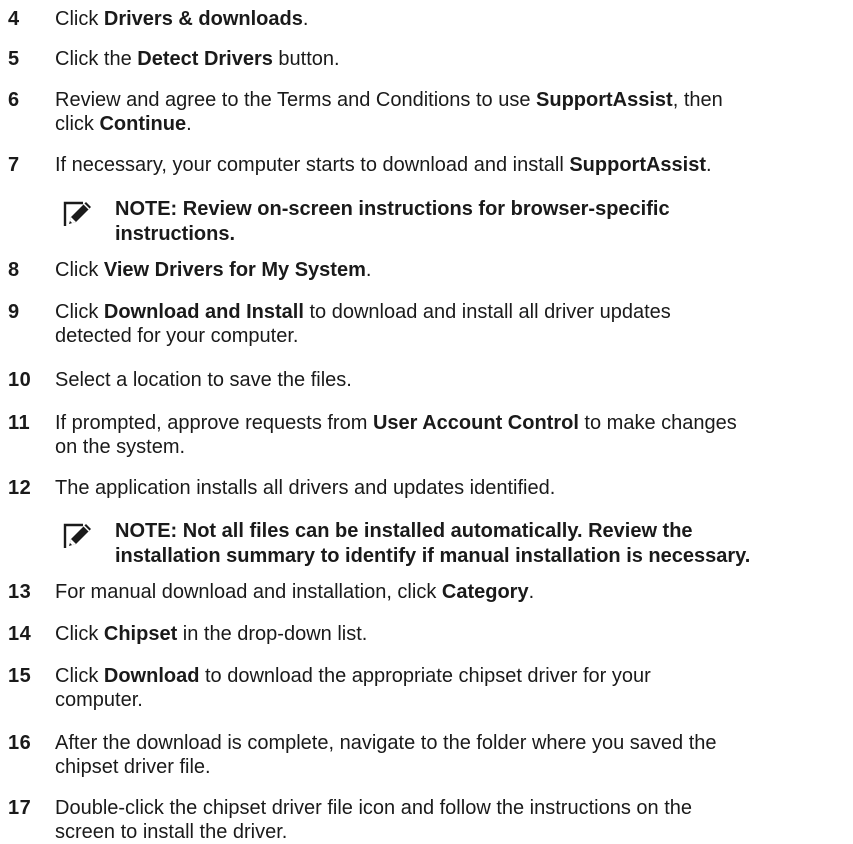 The height and width of the screenshot is (844, 853). What do you see at coordinates (20, 488) in the screenshot?
I see `step-number: 12` at bounding box center [20, 488].